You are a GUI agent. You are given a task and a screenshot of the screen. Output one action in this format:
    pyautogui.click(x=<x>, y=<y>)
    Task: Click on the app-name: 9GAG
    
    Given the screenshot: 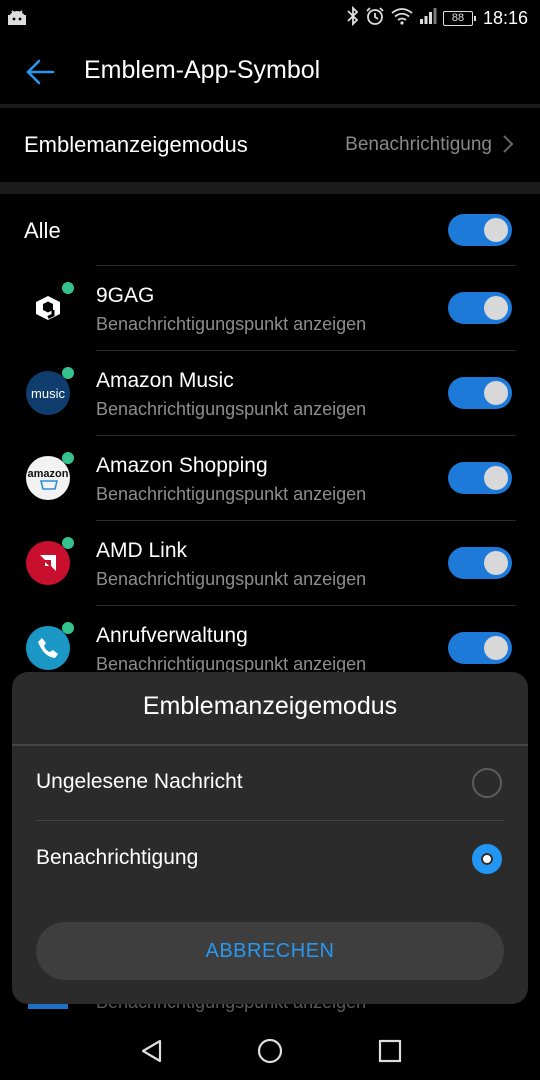 What is the action you would take?
    pyautogui.click(x=125, y=295)
    